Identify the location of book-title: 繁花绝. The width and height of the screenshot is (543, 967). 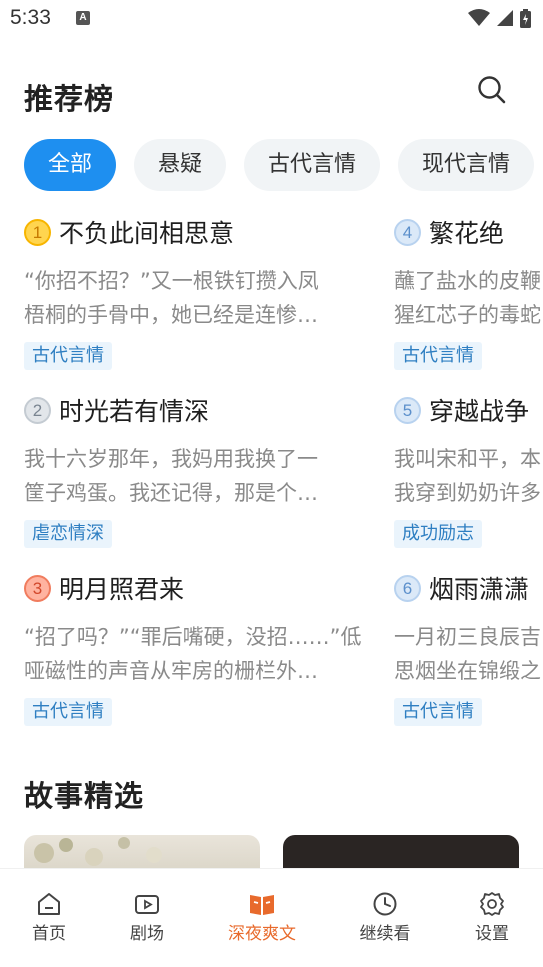
(467, 233).